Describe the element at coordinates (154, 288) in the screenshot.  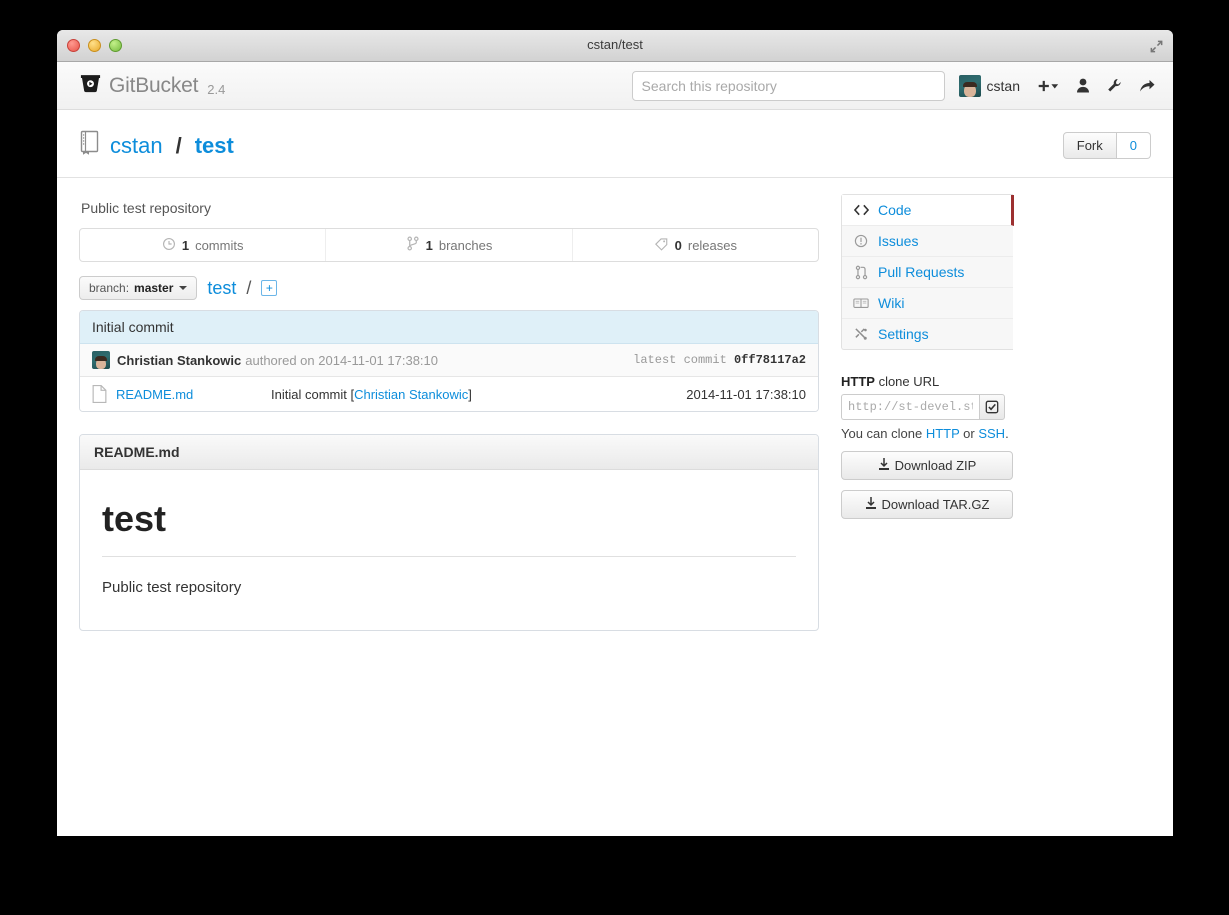
I see `branch-current-label: master` at that location.